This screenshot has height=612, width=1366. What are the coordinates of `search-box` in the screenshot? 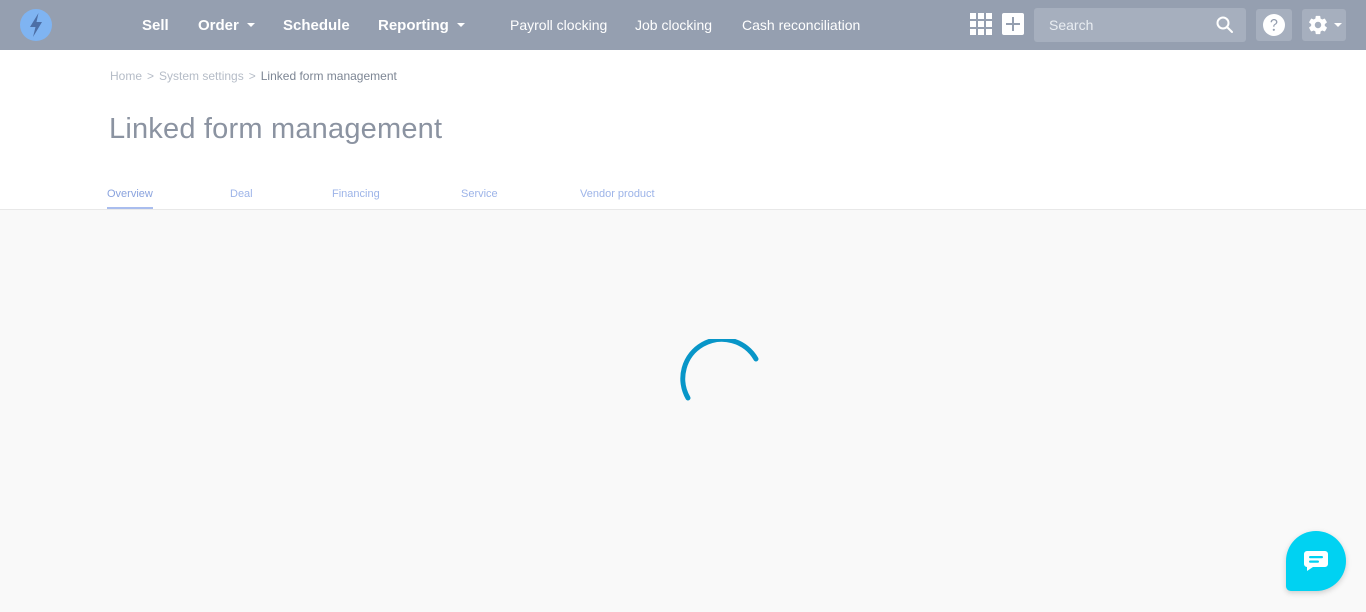 It's located at (1140, 25).